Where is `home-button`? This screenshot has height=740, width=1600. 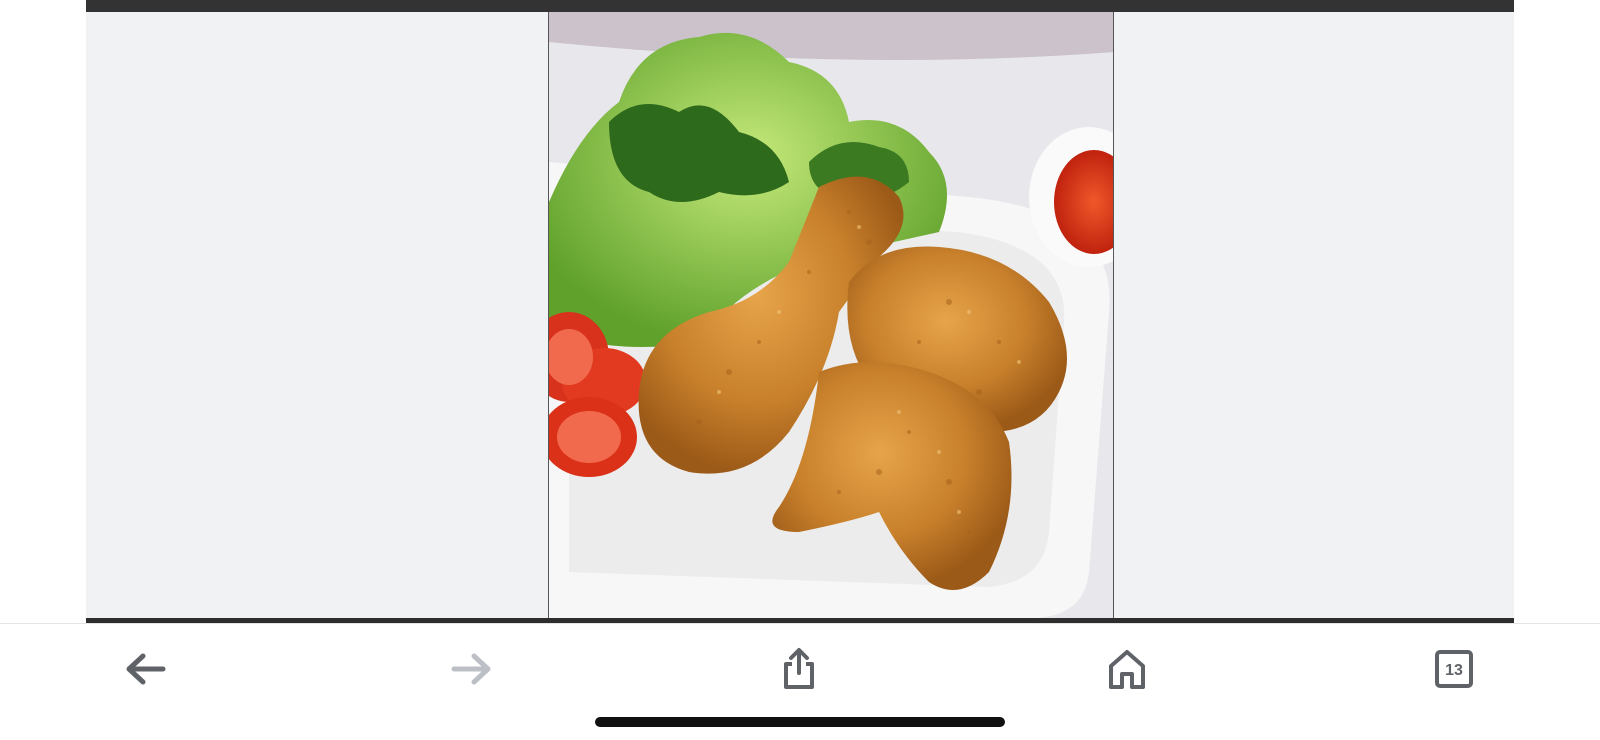 home-button is located at coordinates (1127, 669).